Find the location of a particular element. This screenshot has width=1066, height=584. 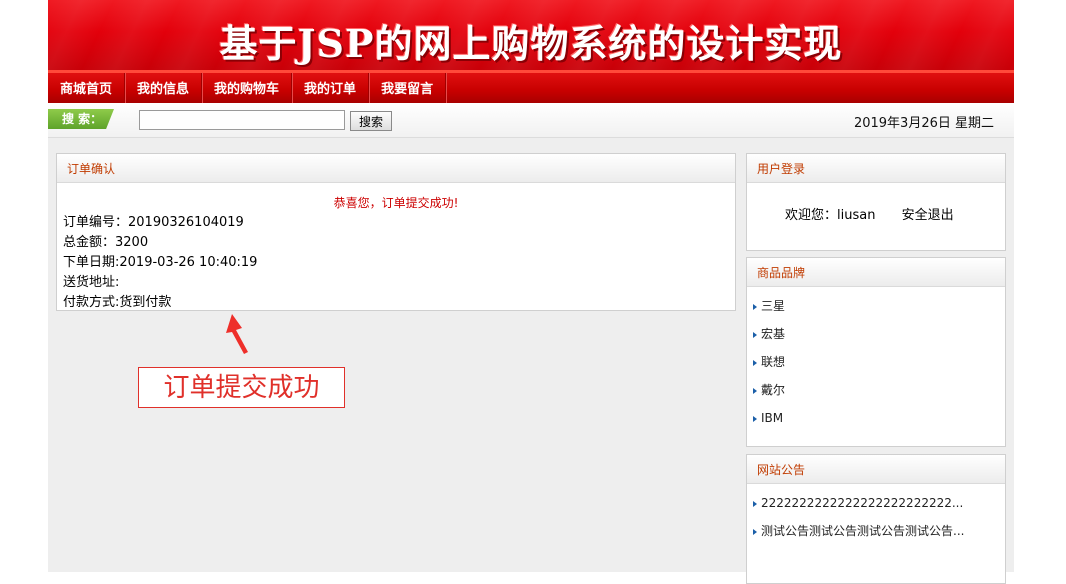

annotation-label: 订单提交成功 is located at coordinates (241, 387).